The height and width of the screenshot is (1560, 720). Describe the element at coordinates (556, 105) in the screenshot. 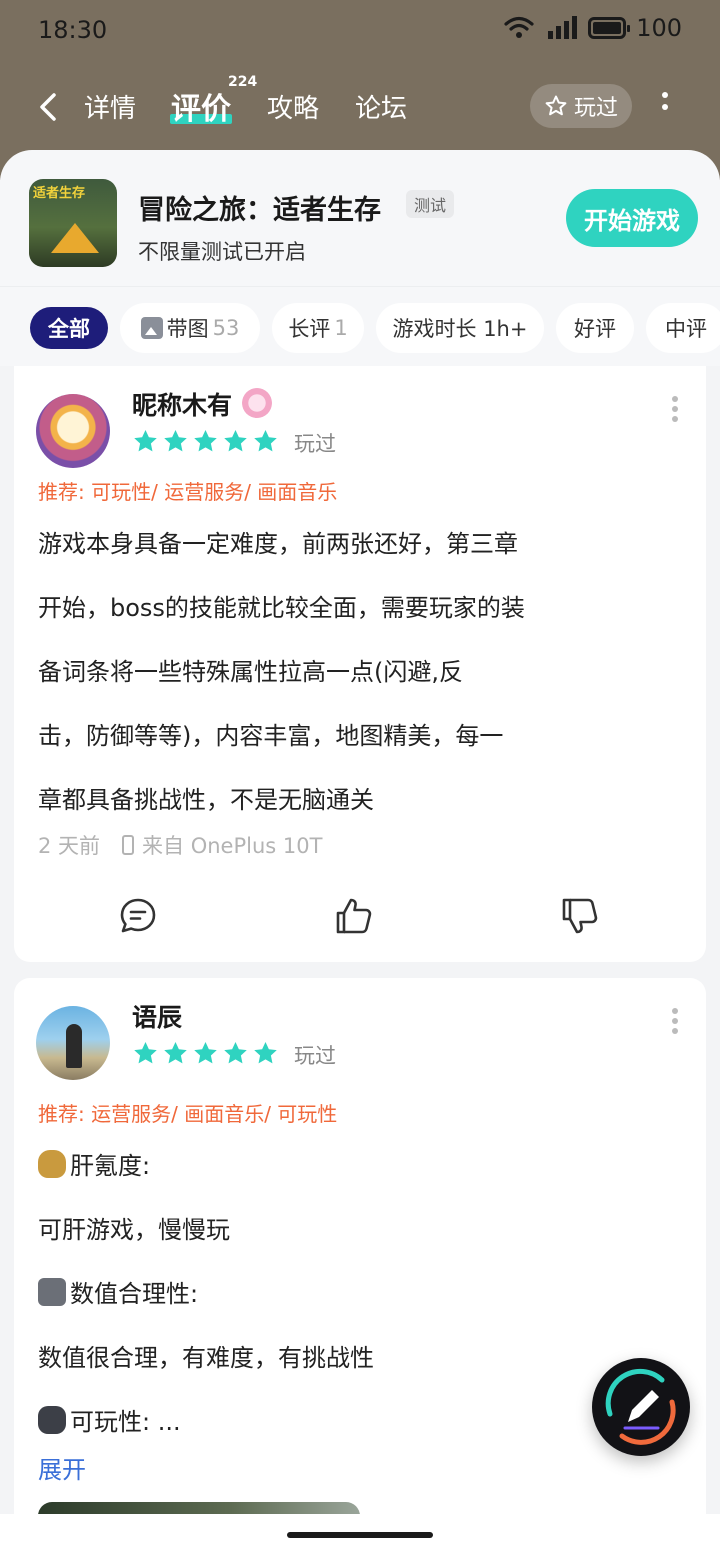

I see `star-outline-icon` at that location.